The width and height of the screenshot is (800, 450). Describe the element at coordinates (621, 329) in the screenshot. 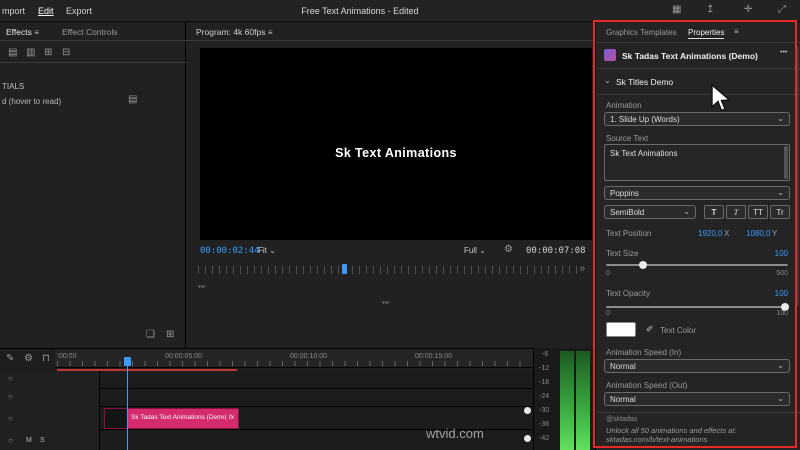

I see `text-color-swatch` at that location.